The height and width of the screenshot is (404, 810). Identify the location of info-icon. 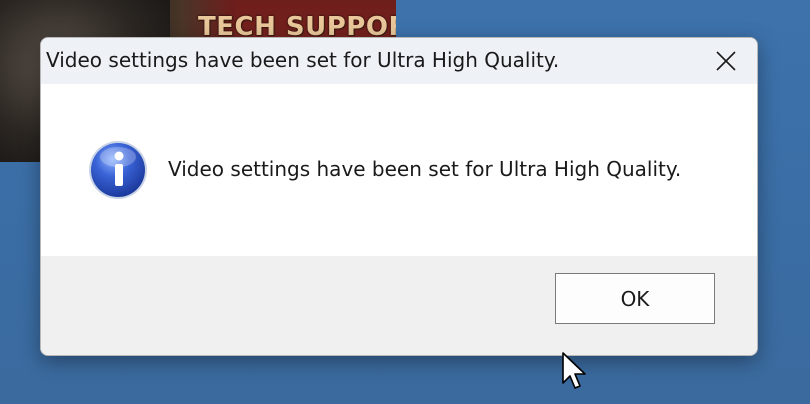
(118, 170).